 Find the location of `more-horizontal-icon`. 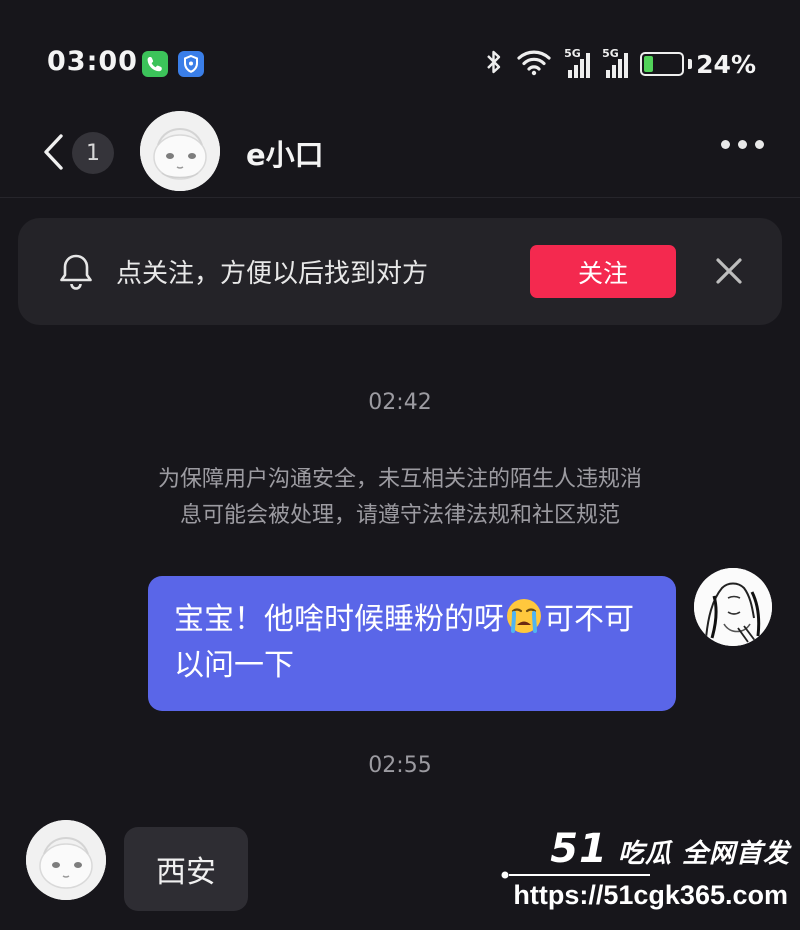

more-horizontal-icon is located at coordinates (742, 144).